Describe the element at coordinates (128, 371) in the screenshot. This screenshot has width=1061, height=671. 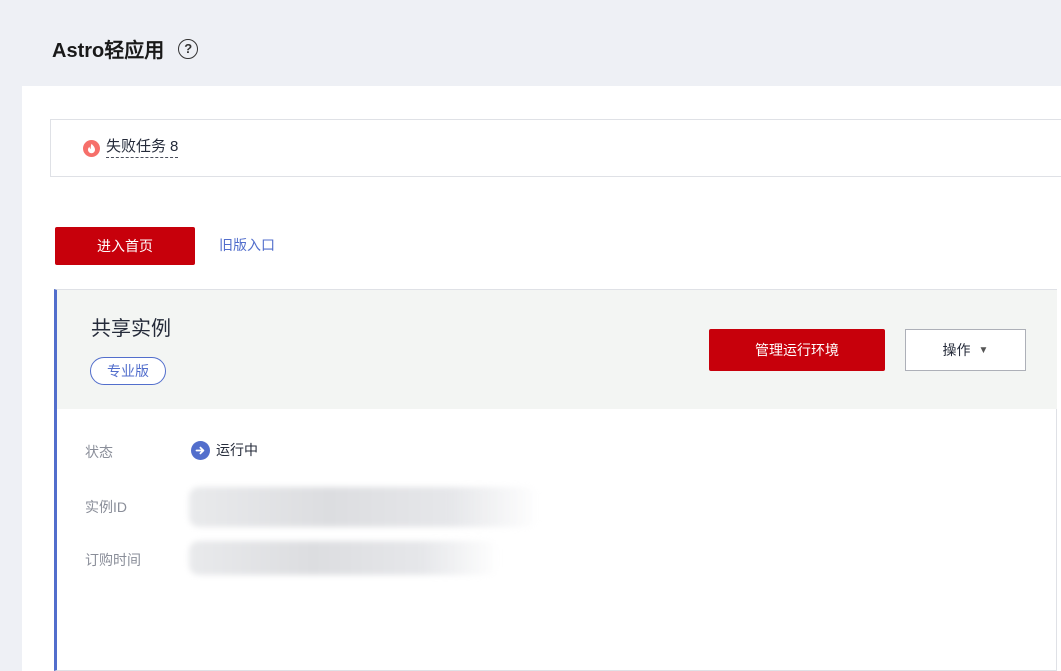
I see `edition-badge: 专业版` at that location.